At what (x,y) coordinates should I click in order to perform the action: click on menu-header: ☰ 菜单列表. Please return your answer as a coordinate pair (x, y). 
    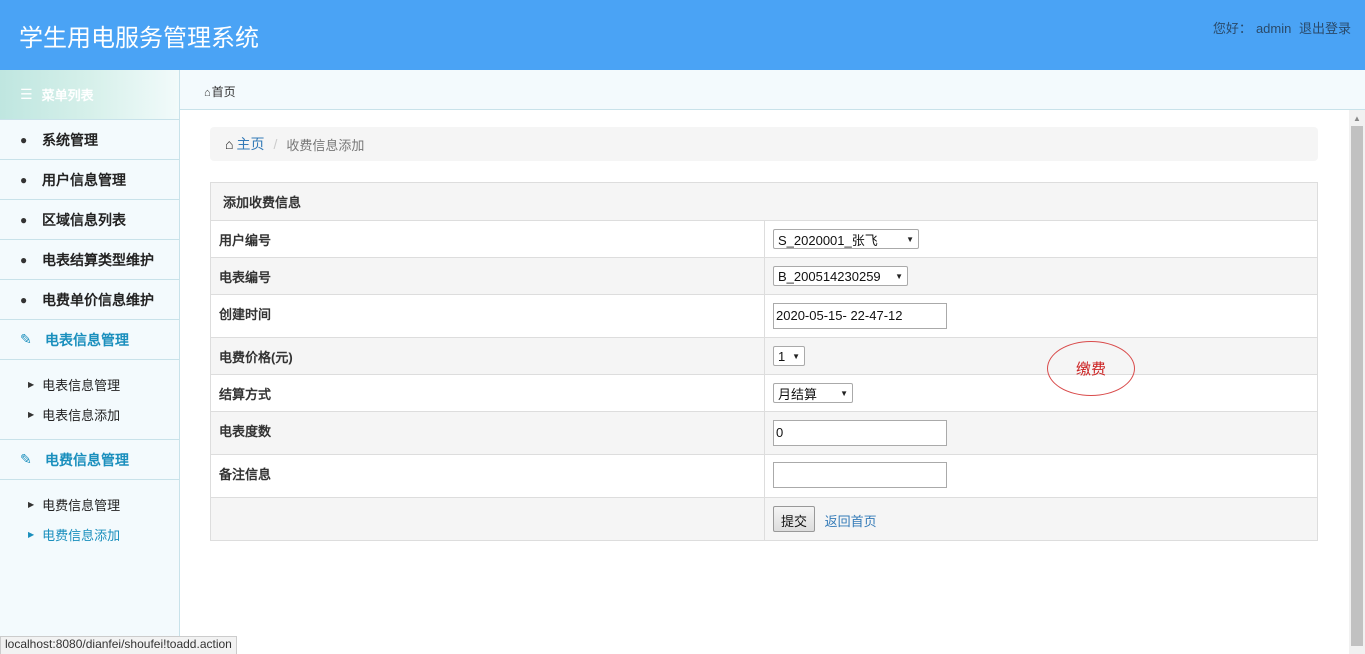
    Looking at the image, I should click on (89, 95).